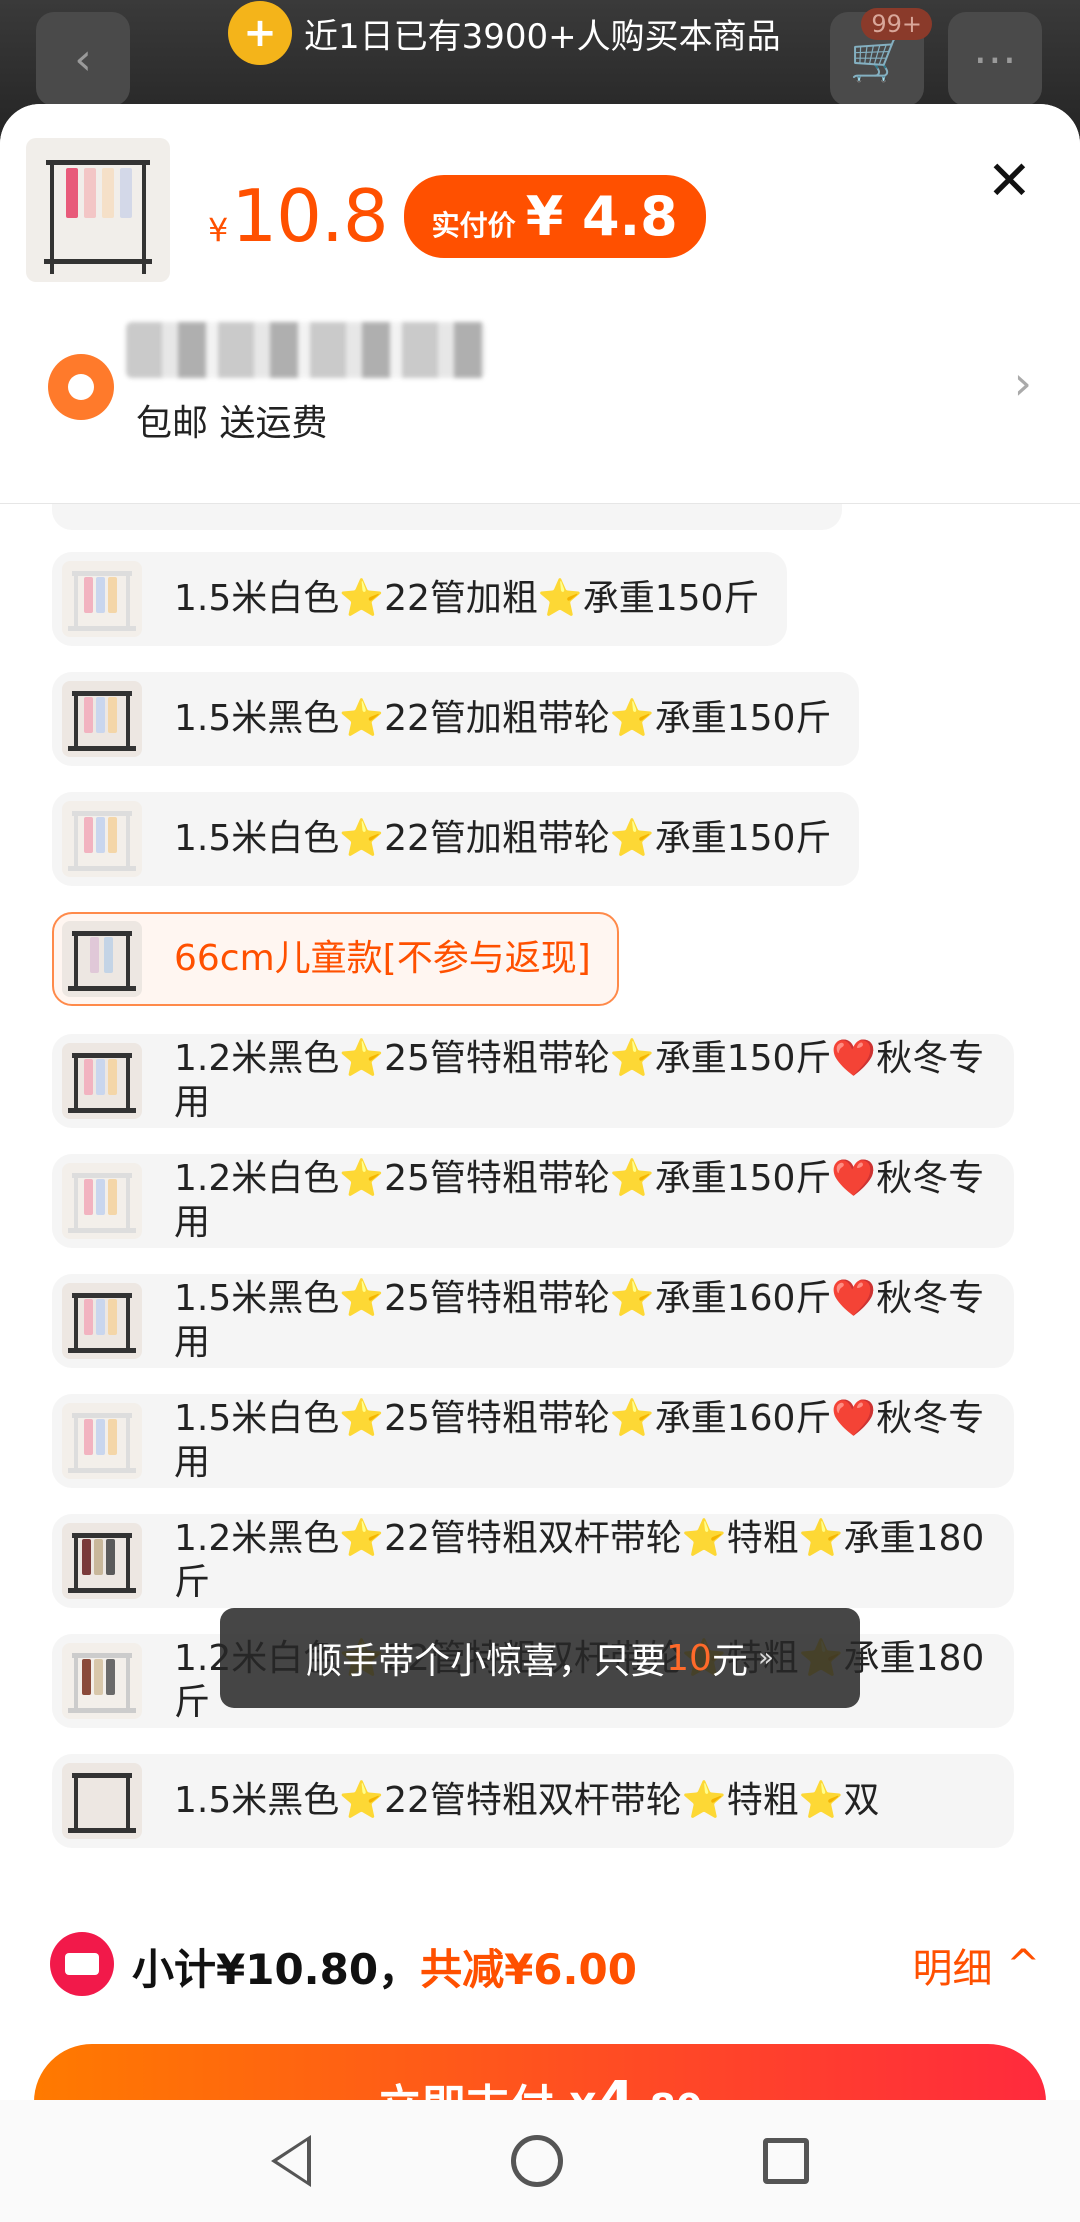  What do you see at coordinates (896, 24) in the screenshot?
I see `cart-badge: 99+` at bounding box center [896, 24].